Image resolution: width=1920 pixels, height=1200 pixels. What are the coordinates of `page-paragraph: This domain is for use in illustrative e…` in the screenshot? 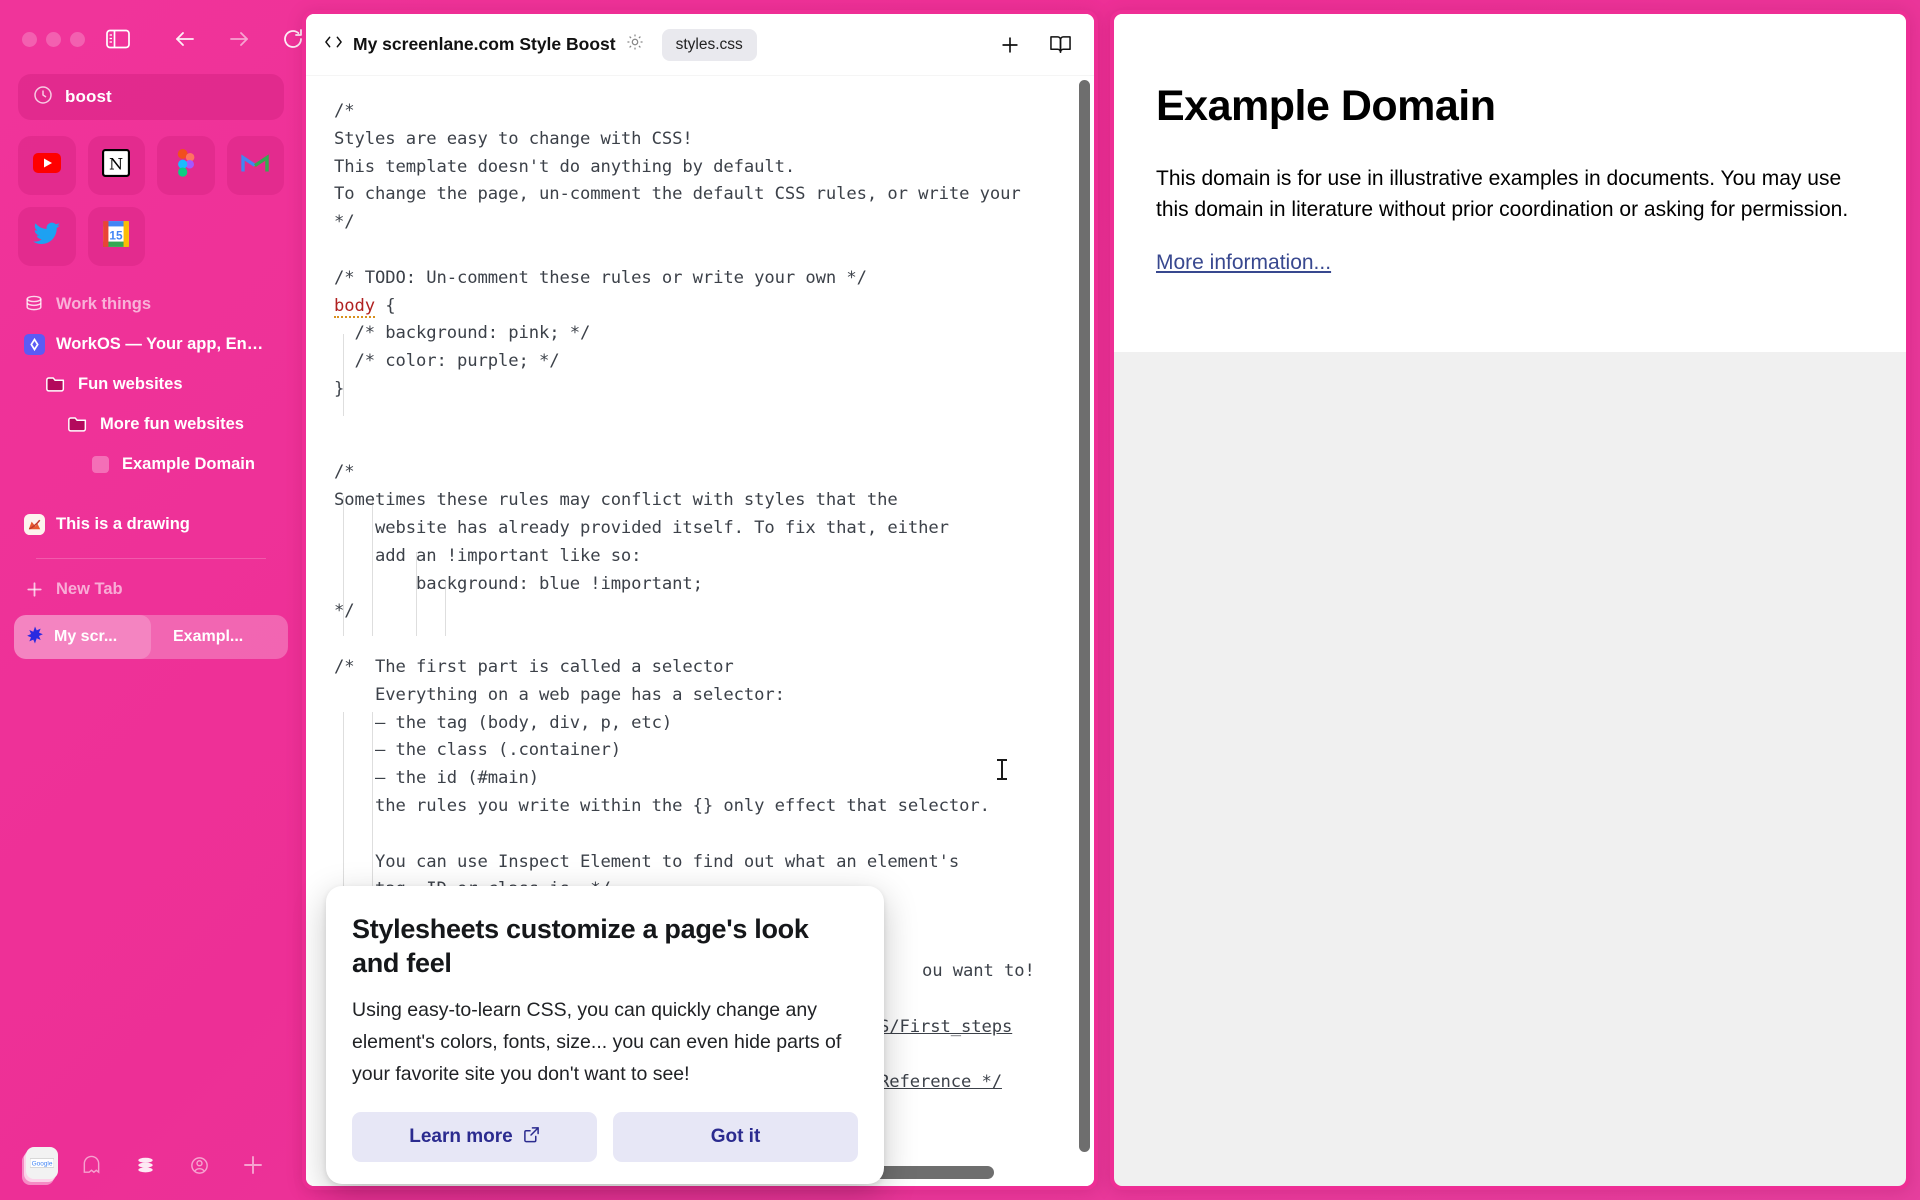 It's located at (1502, 194).